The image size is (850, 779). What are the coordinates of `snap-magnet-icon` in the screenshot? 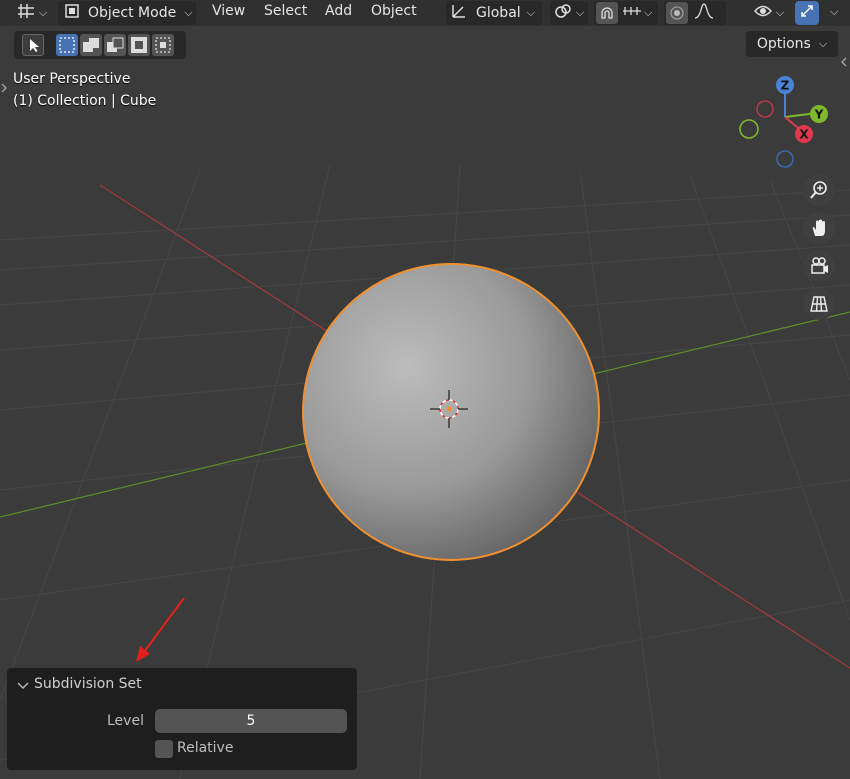 It's located at (607, 13).